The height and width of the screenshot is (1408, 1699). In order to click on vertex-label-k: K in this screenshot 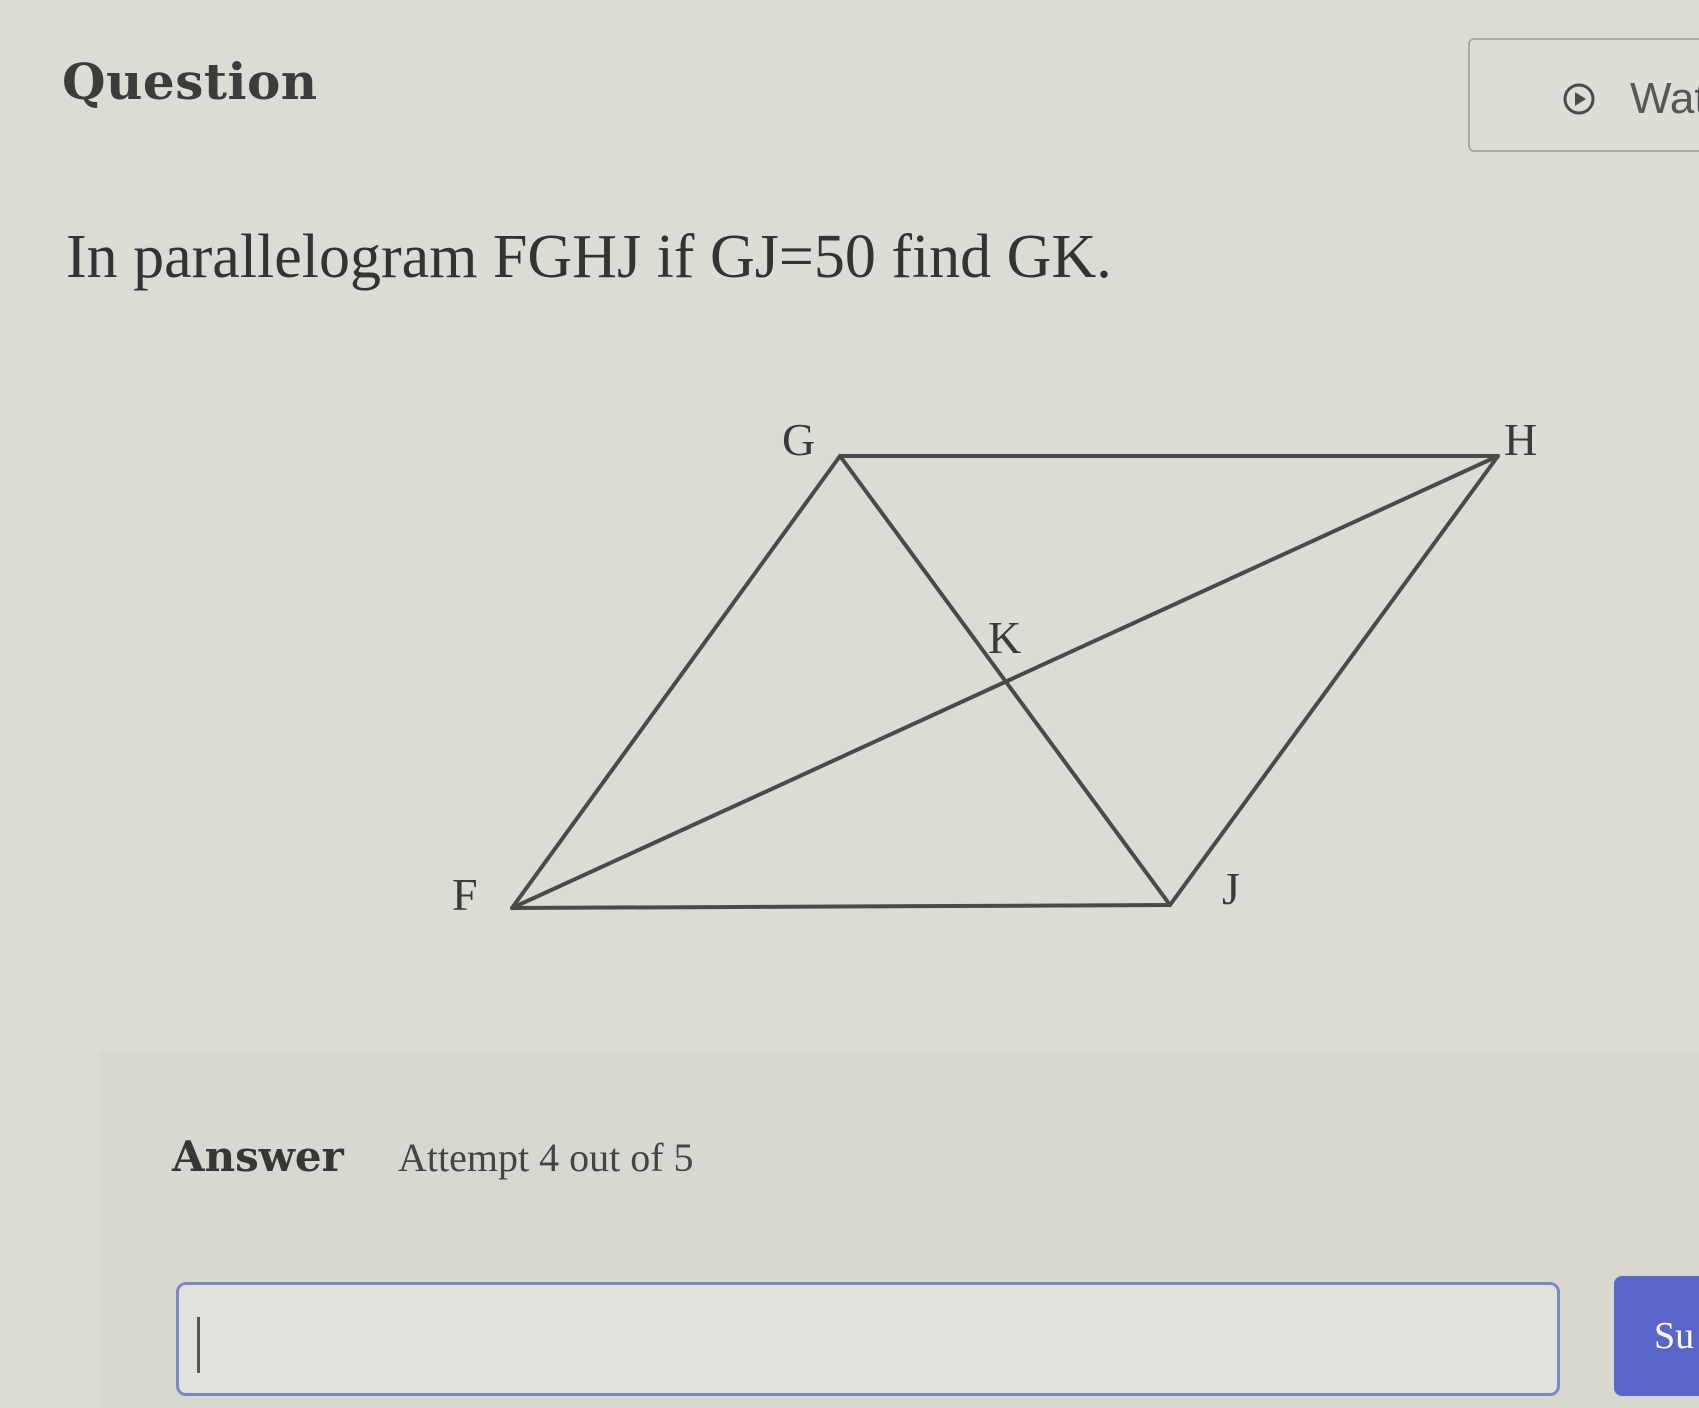, I will do `click(1004, 637)`.